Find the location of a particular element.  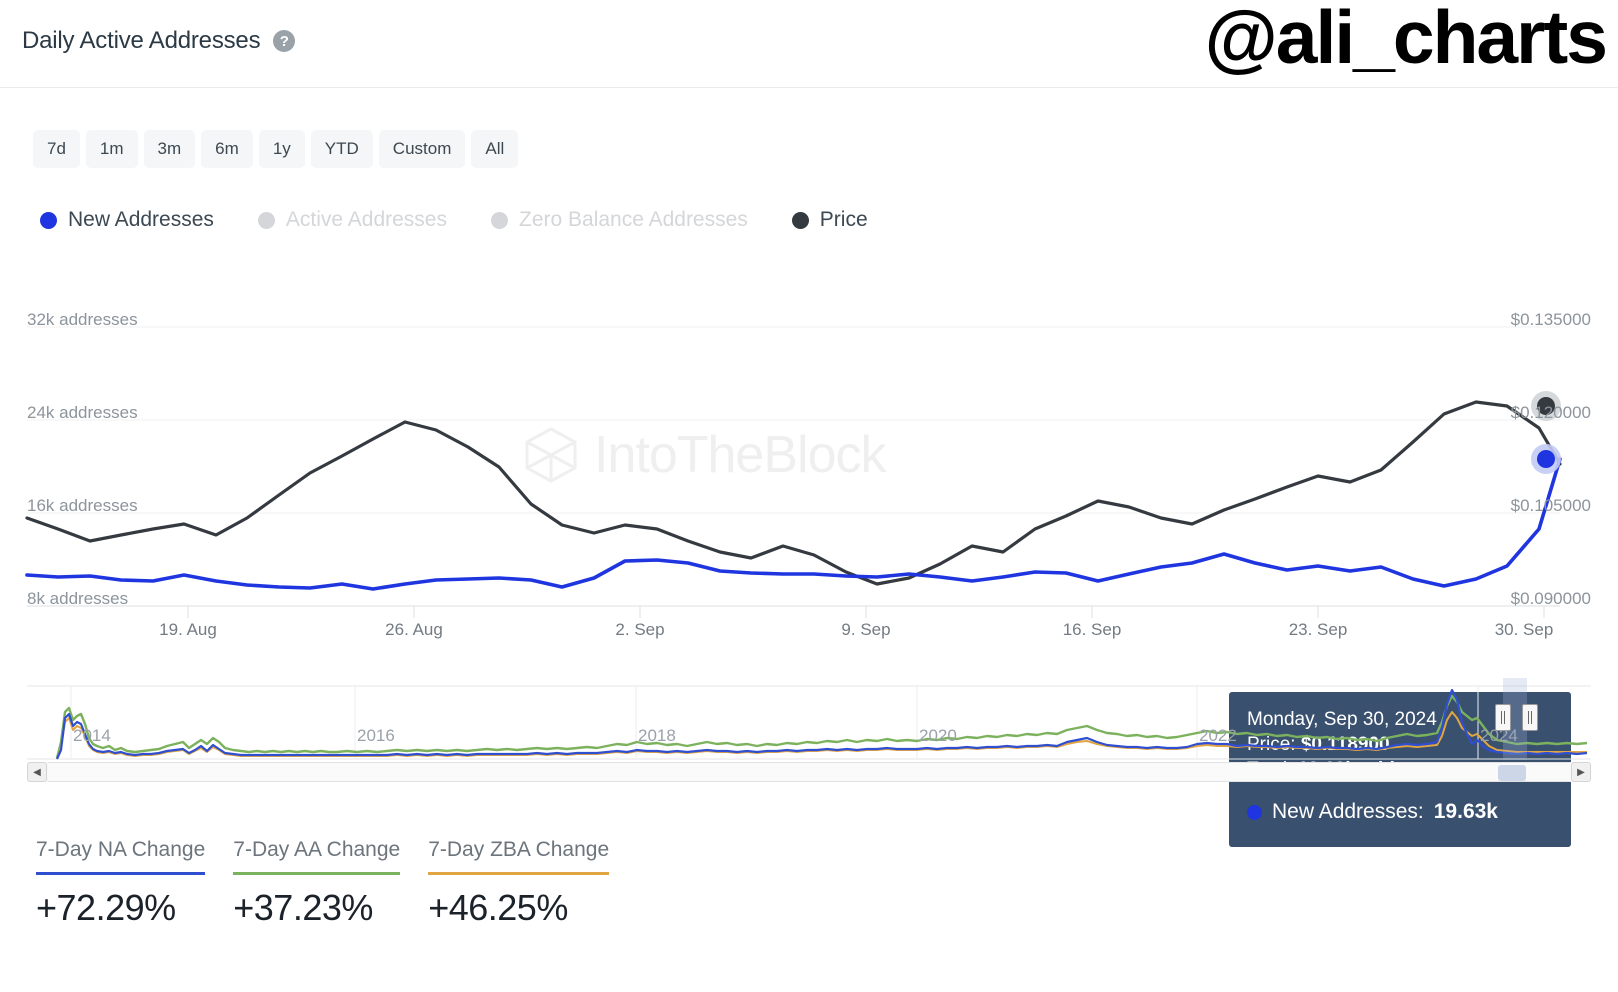

navigator-handle-right is located at coordinates (1530, 717).